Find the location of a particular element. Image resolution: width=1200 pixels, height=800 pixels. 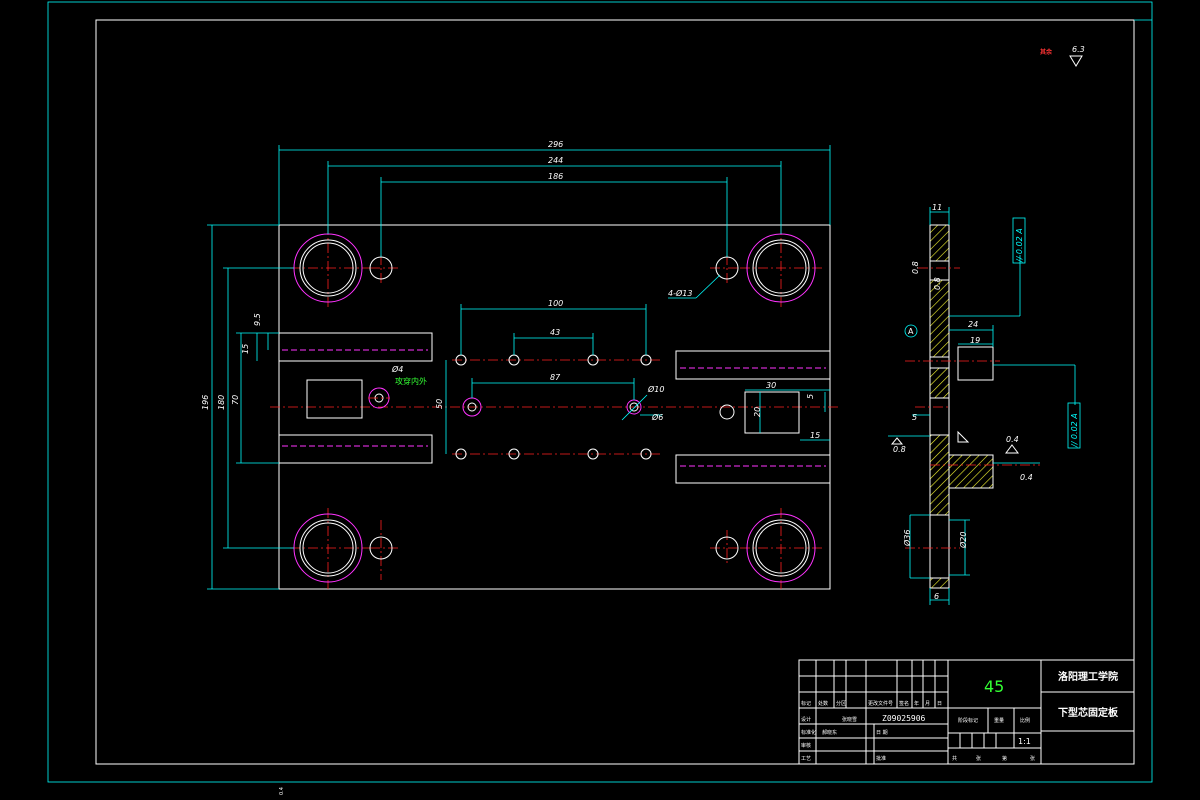

dim-9-5: 9.5 is located at coordinates (257, 319).